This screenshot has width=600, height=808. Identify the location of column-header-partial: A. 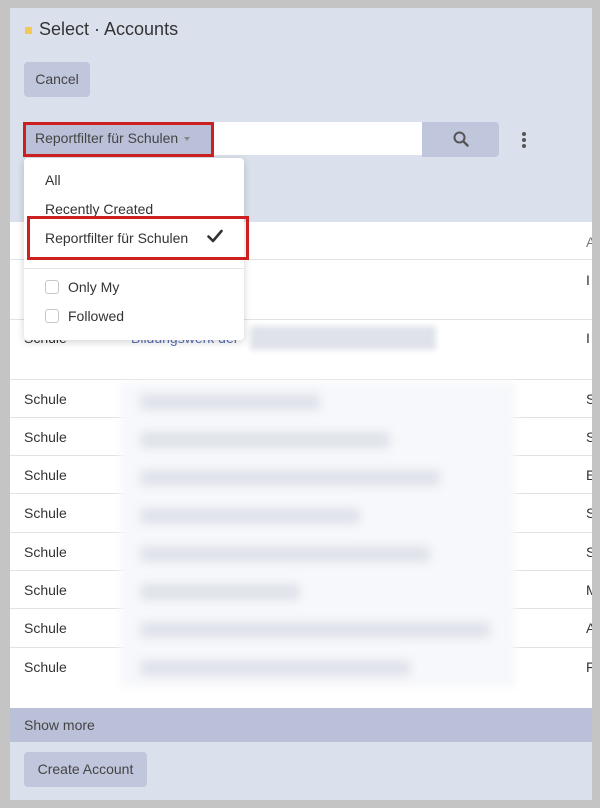
(589, 242).